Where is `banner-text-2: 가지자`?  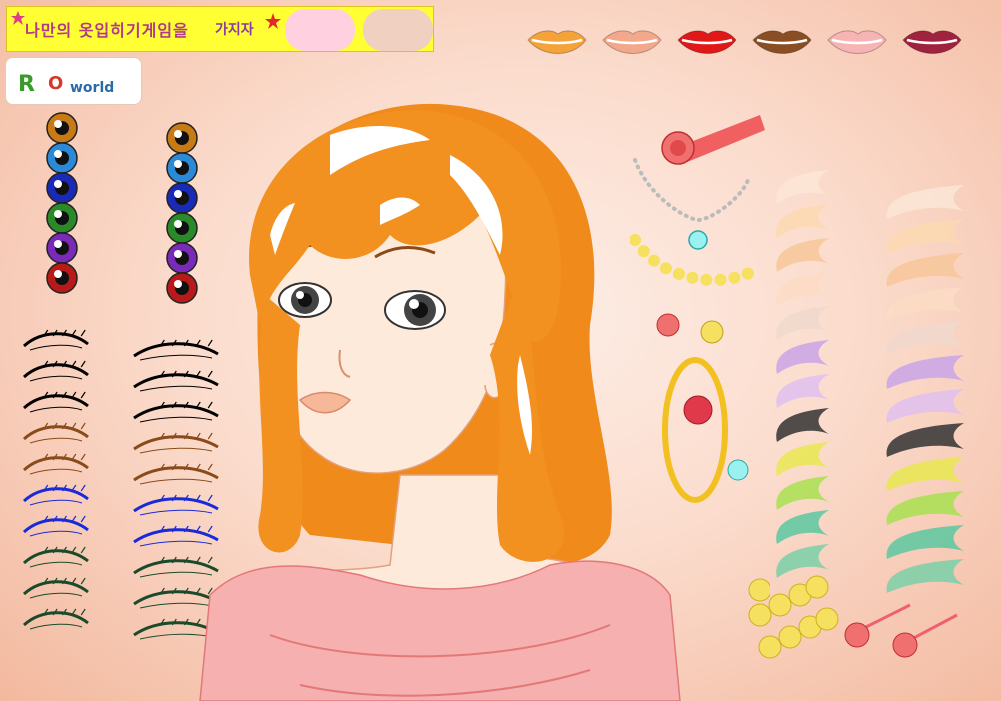 banner-text-2: 가지자 is located at coordinates (234, 30).